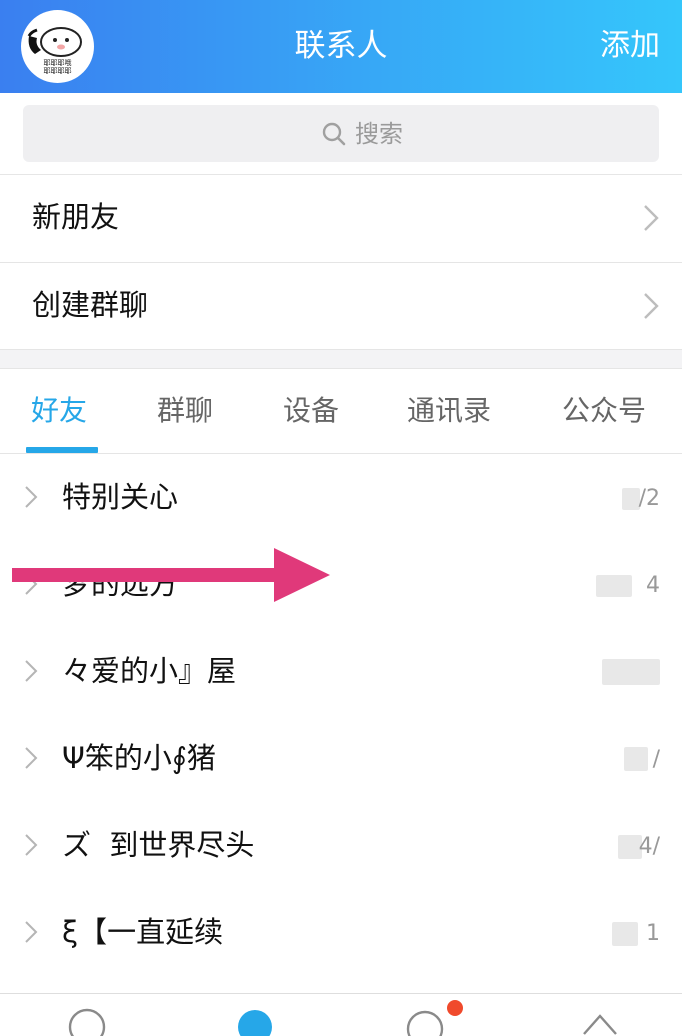 Image resolution: width=682 pixels, height=1036 pixels. What do you see at coordinates (341, 933) in the screenshot?
I see `list-item: ξ【一直延续 1` at bounding box center [341, 933].